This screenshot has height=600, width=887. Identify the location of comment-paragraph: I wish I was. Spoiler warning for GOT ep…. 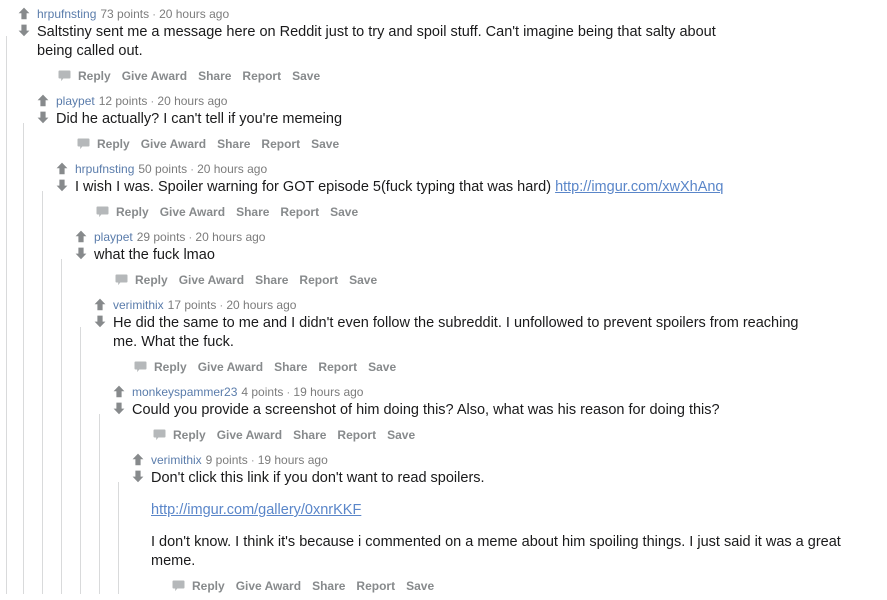
(428, 187).